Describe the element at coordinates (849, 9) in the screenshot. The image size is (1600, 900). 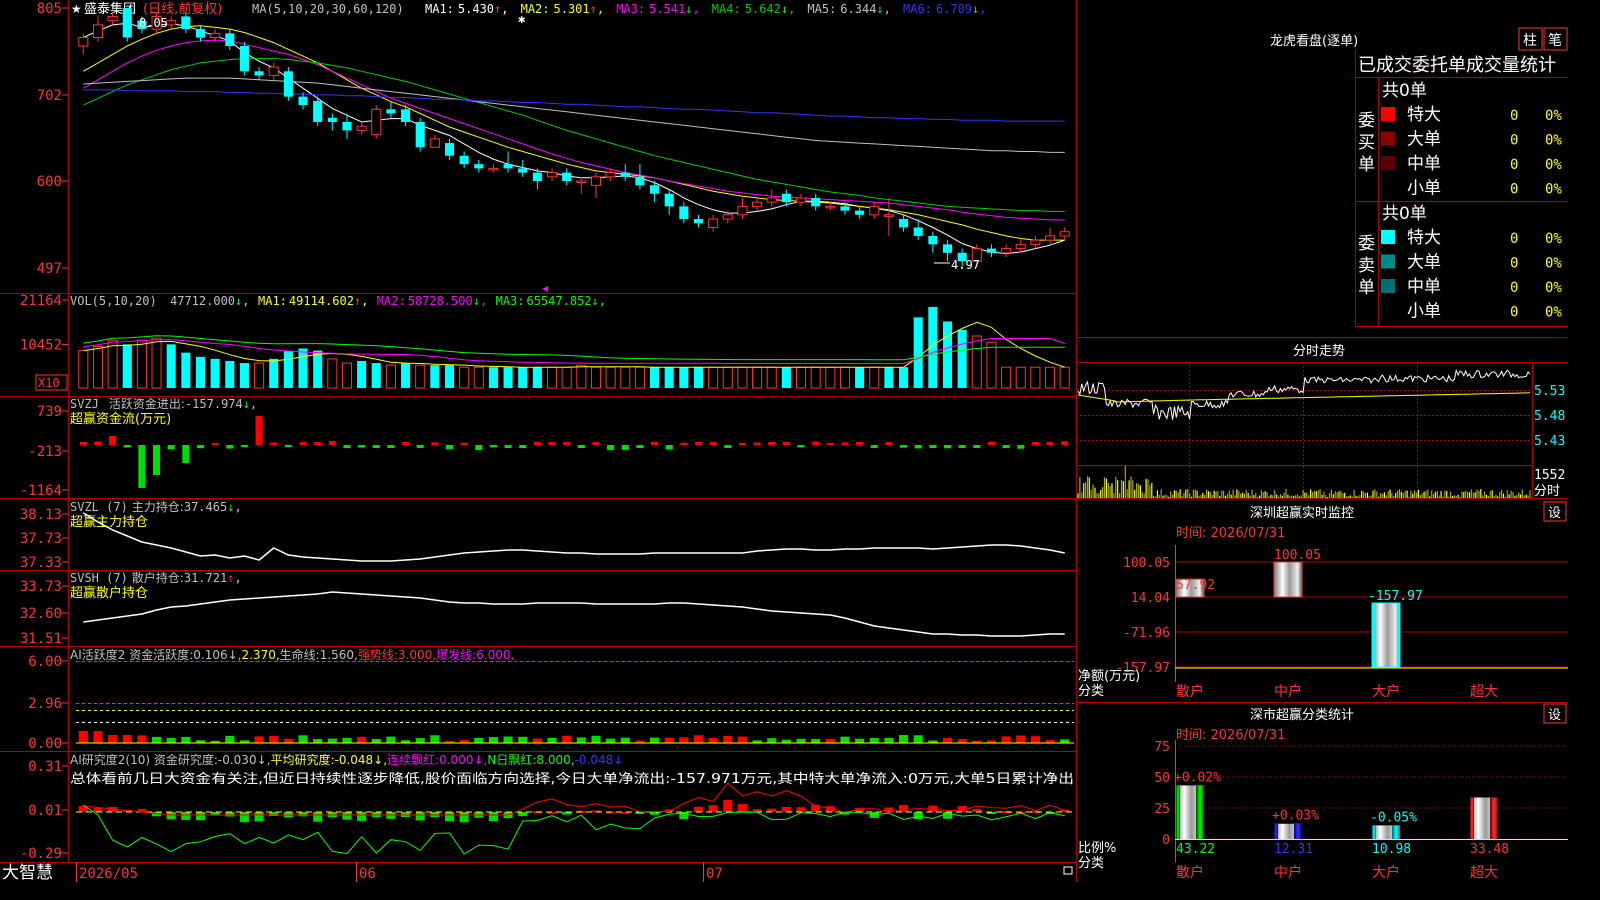
I see `ma-legend-item: MA5: 6.344↓,` at that location.